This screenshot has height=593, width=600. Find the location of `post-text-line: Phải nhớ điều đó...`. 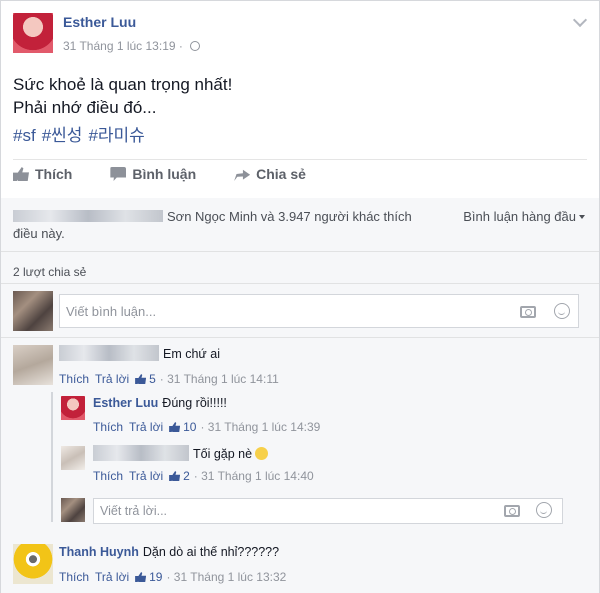

post-text-line: Phải nhớ điều đó... is located at coordinates (85, 107).